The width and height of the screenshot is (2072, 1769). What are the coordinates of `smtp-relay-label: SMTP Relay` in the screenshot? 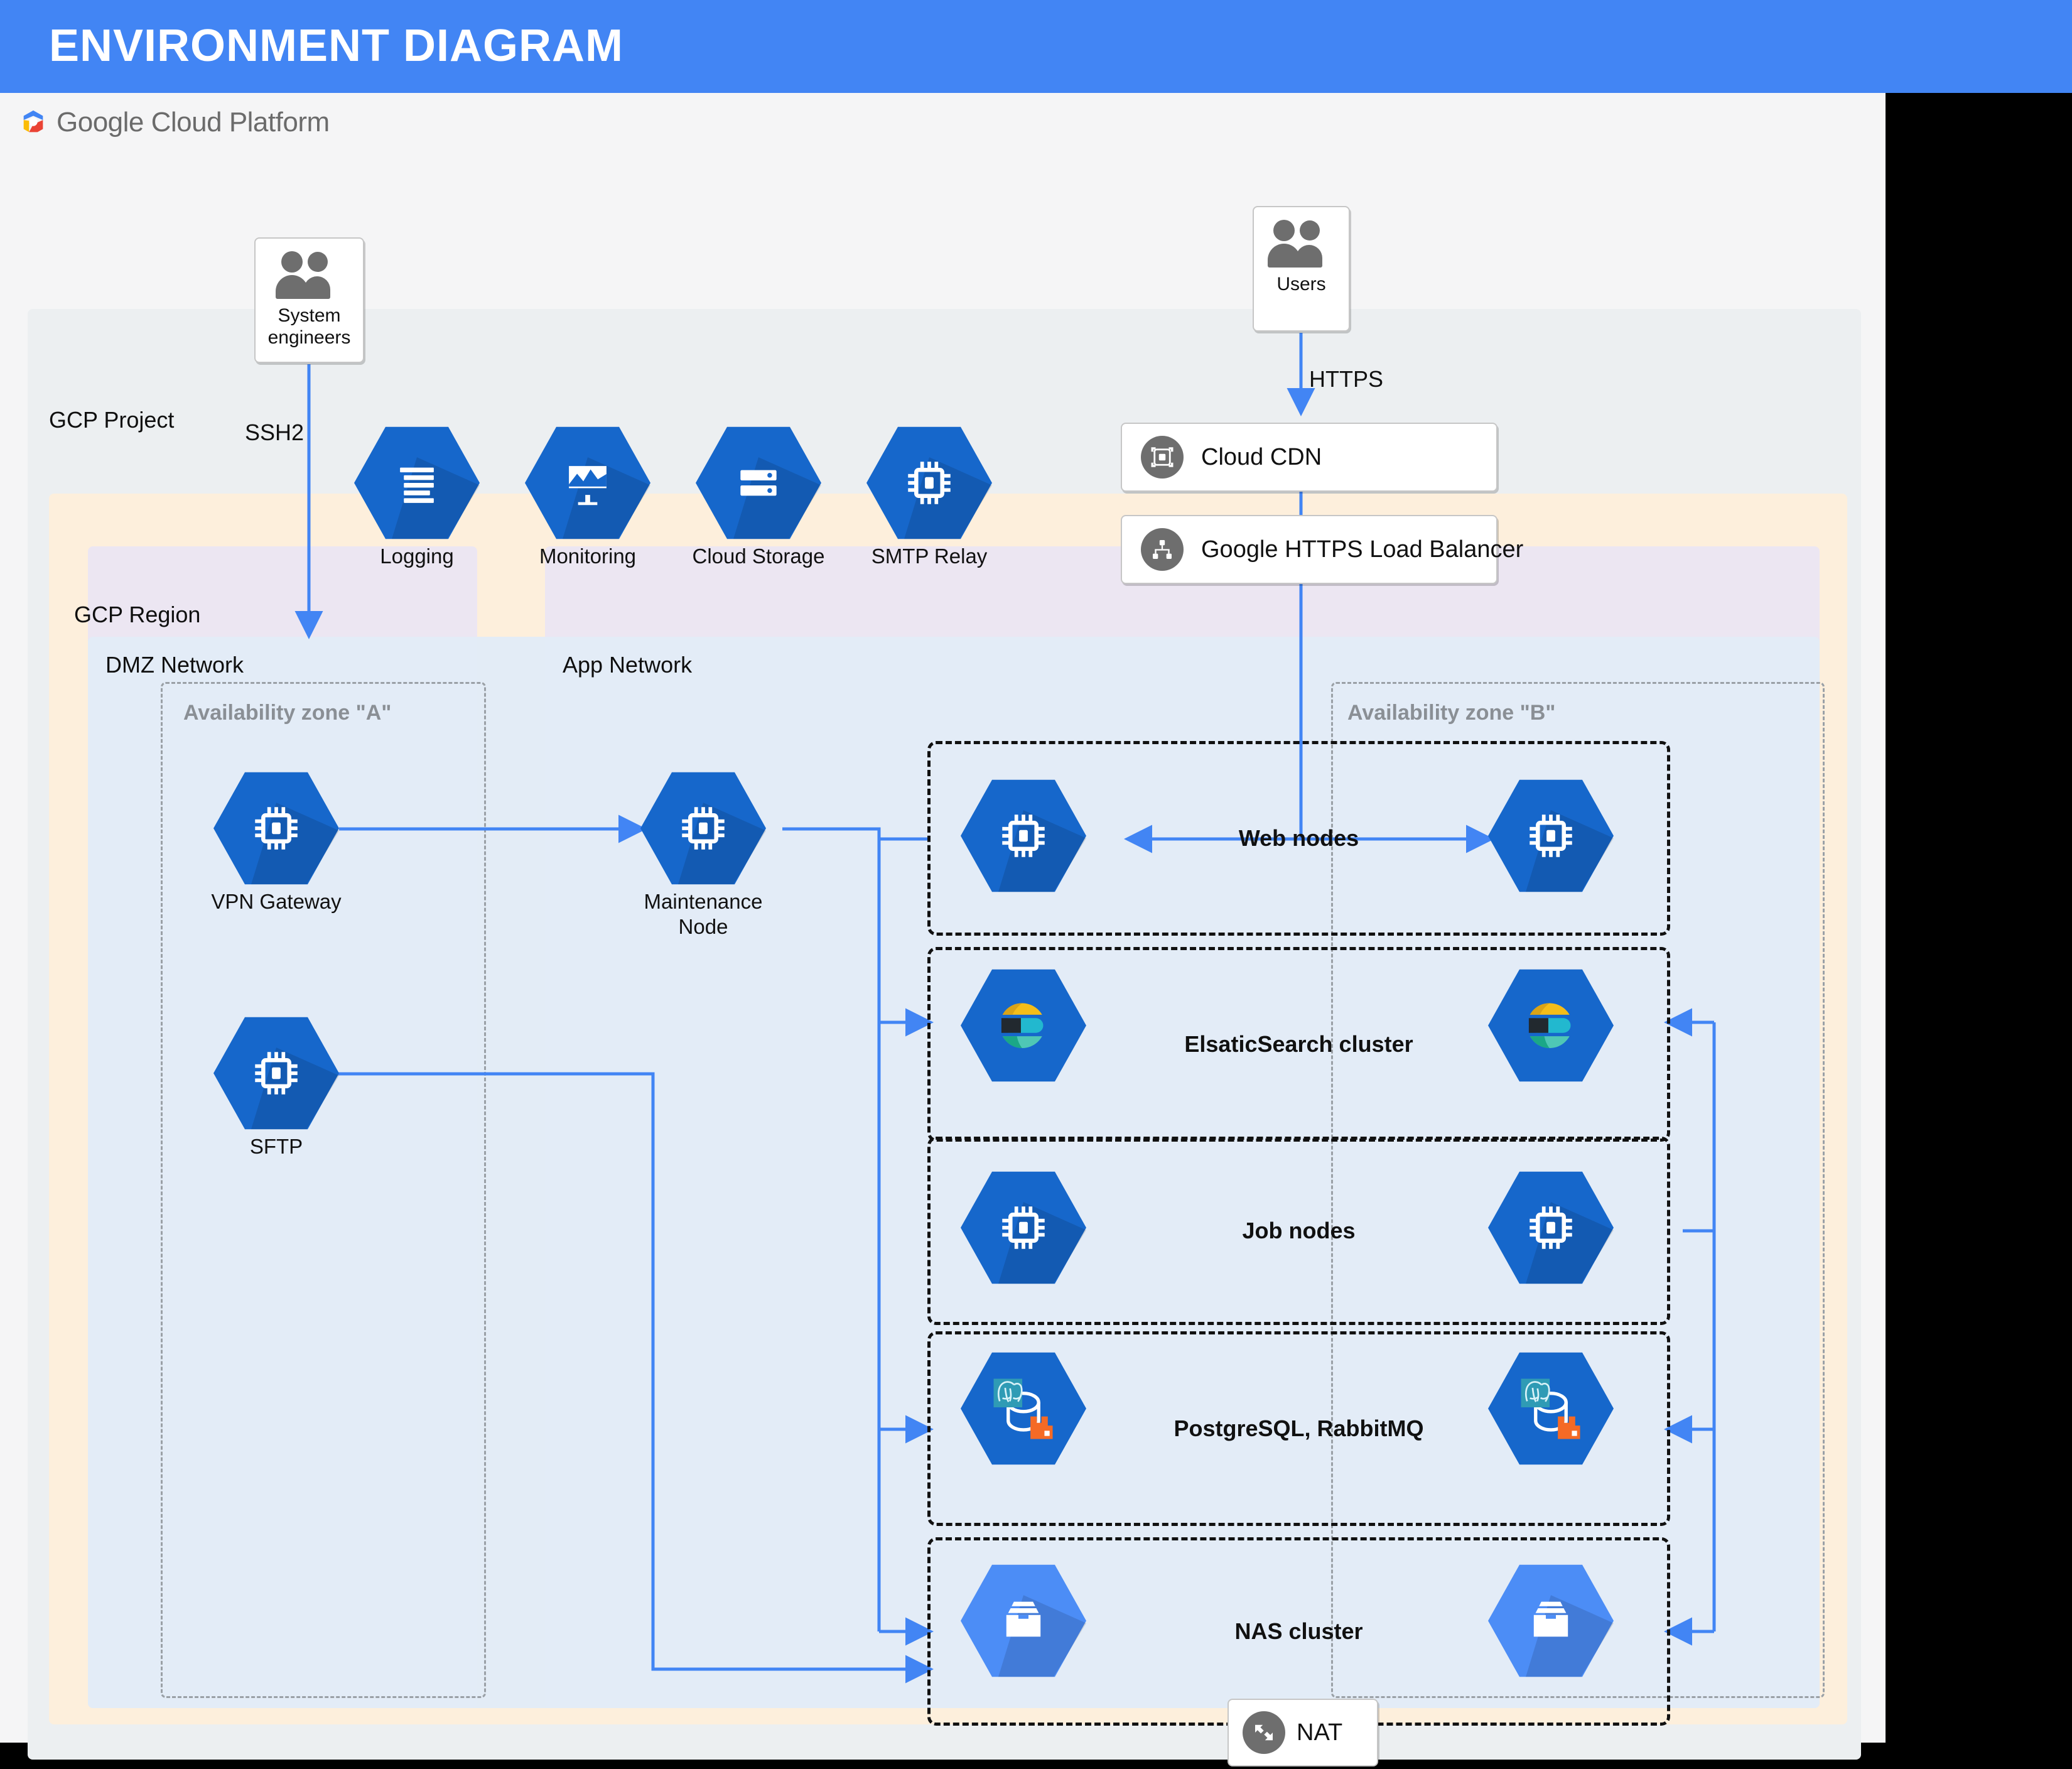 It's located at (930, 556).